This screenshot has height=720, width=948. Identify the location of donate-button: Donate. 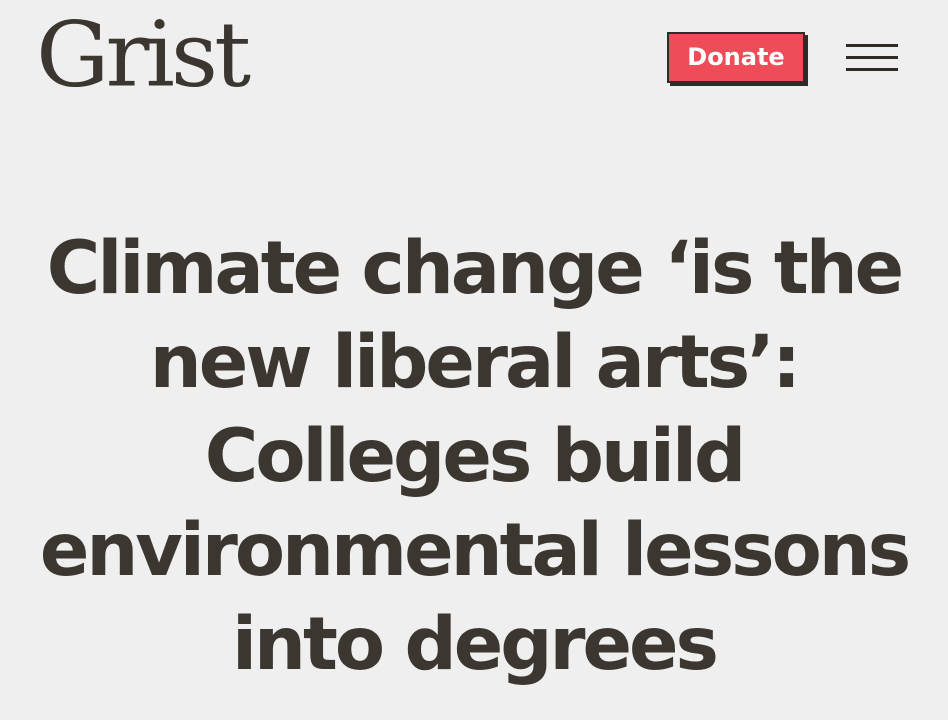
(736, 57).